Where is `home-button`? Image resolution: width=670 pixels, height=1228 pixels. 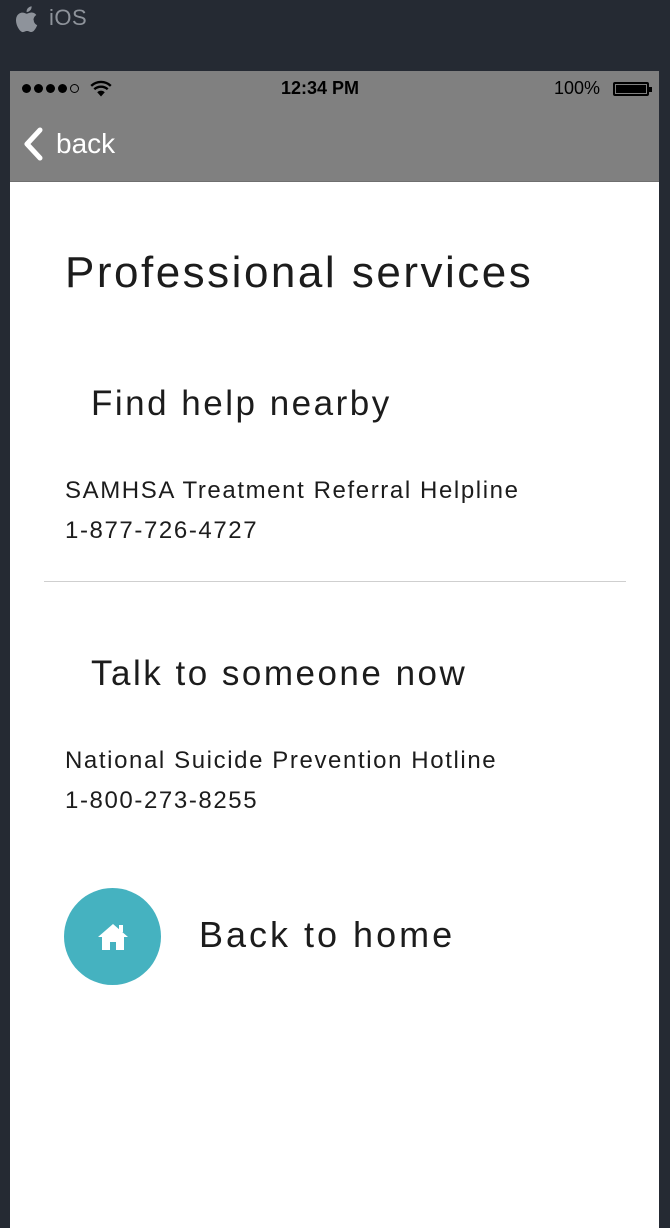
home-button is located at coordinates (112, 936).